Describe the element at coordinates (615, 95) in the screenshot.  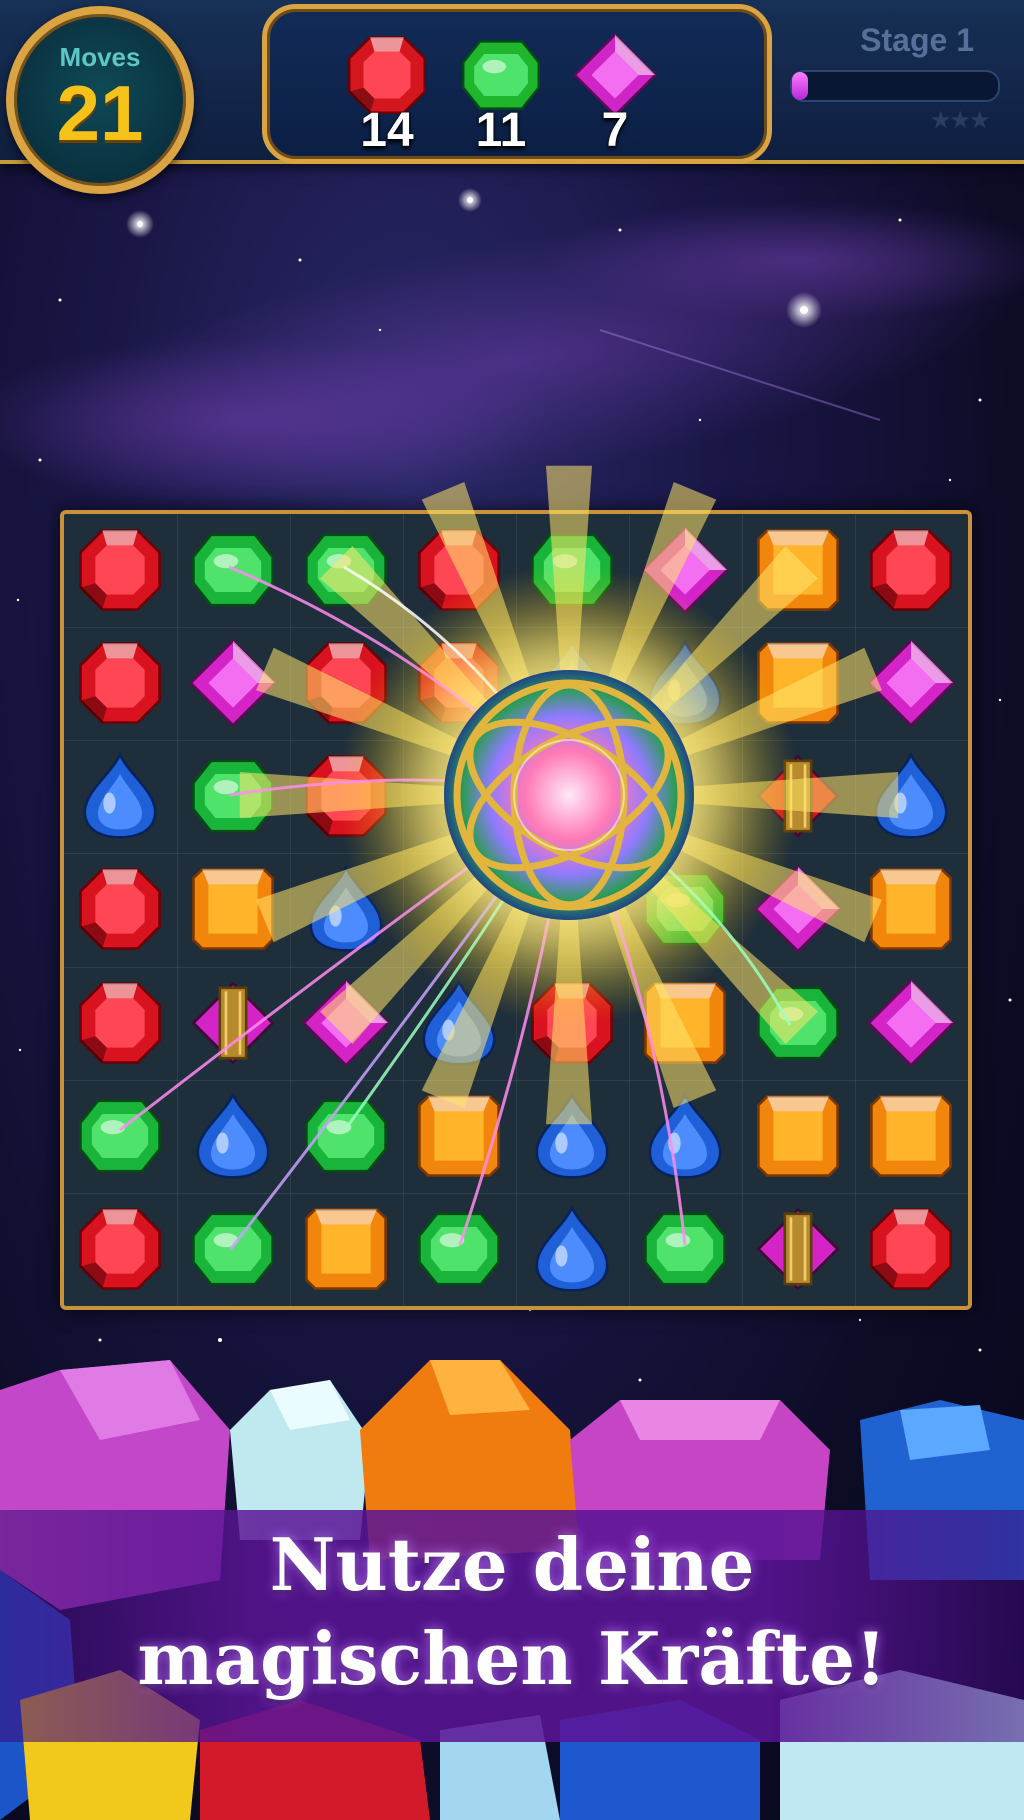
I see `goal-purple-gem: 7` at that location.